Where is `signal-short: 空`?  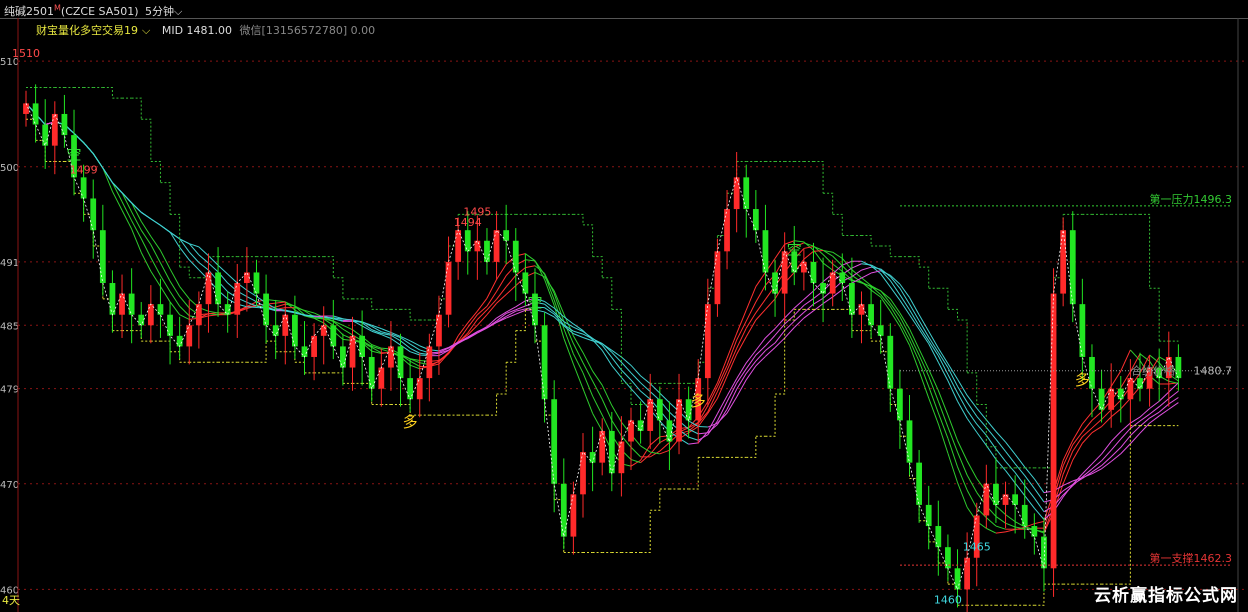 signal-short: 空 is located at coordinates (794, 249).